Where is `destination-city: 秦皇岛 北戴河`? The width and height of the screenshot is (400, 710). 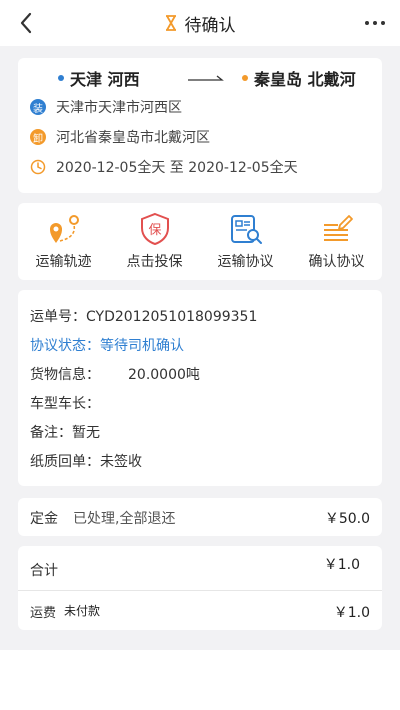
destination-city: 秦皇岛 北戴河 is located at coordinates (299, 78).